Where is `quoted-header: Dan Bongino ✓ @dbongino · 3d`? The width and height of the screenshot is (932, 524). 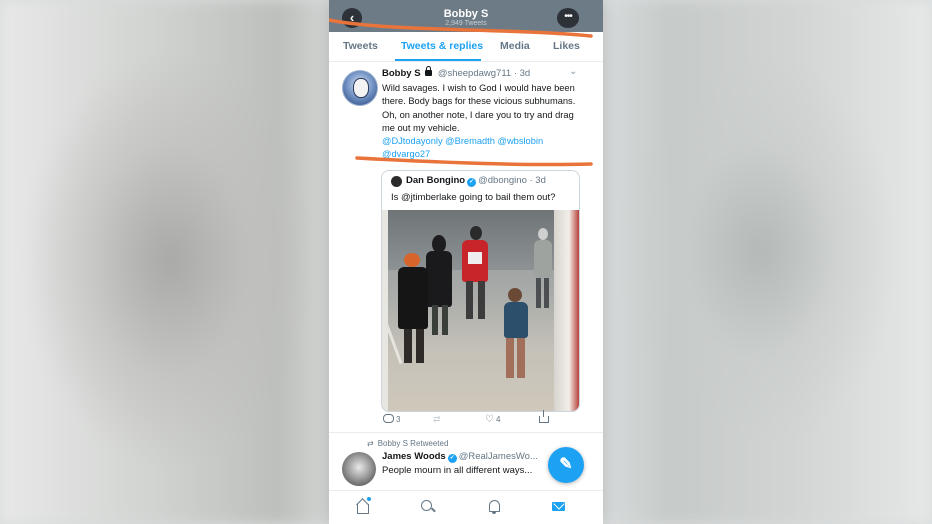 quoted-header: Dan Bongino ✓ @dbongino · 3d is located at coordinates (476, 181).